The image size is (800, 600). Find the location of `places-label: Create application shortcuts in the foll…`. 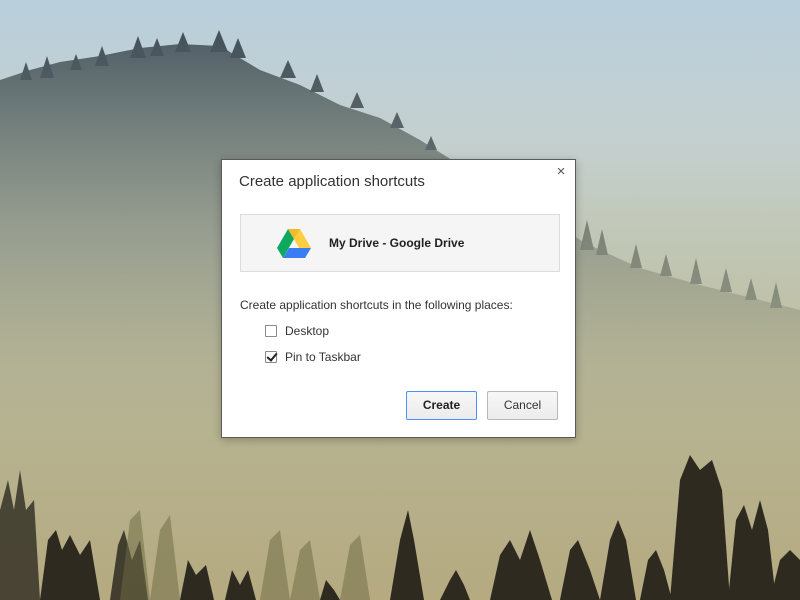

places-label: Create application shortcuts in the foll… is located at coordinates (376, 305).